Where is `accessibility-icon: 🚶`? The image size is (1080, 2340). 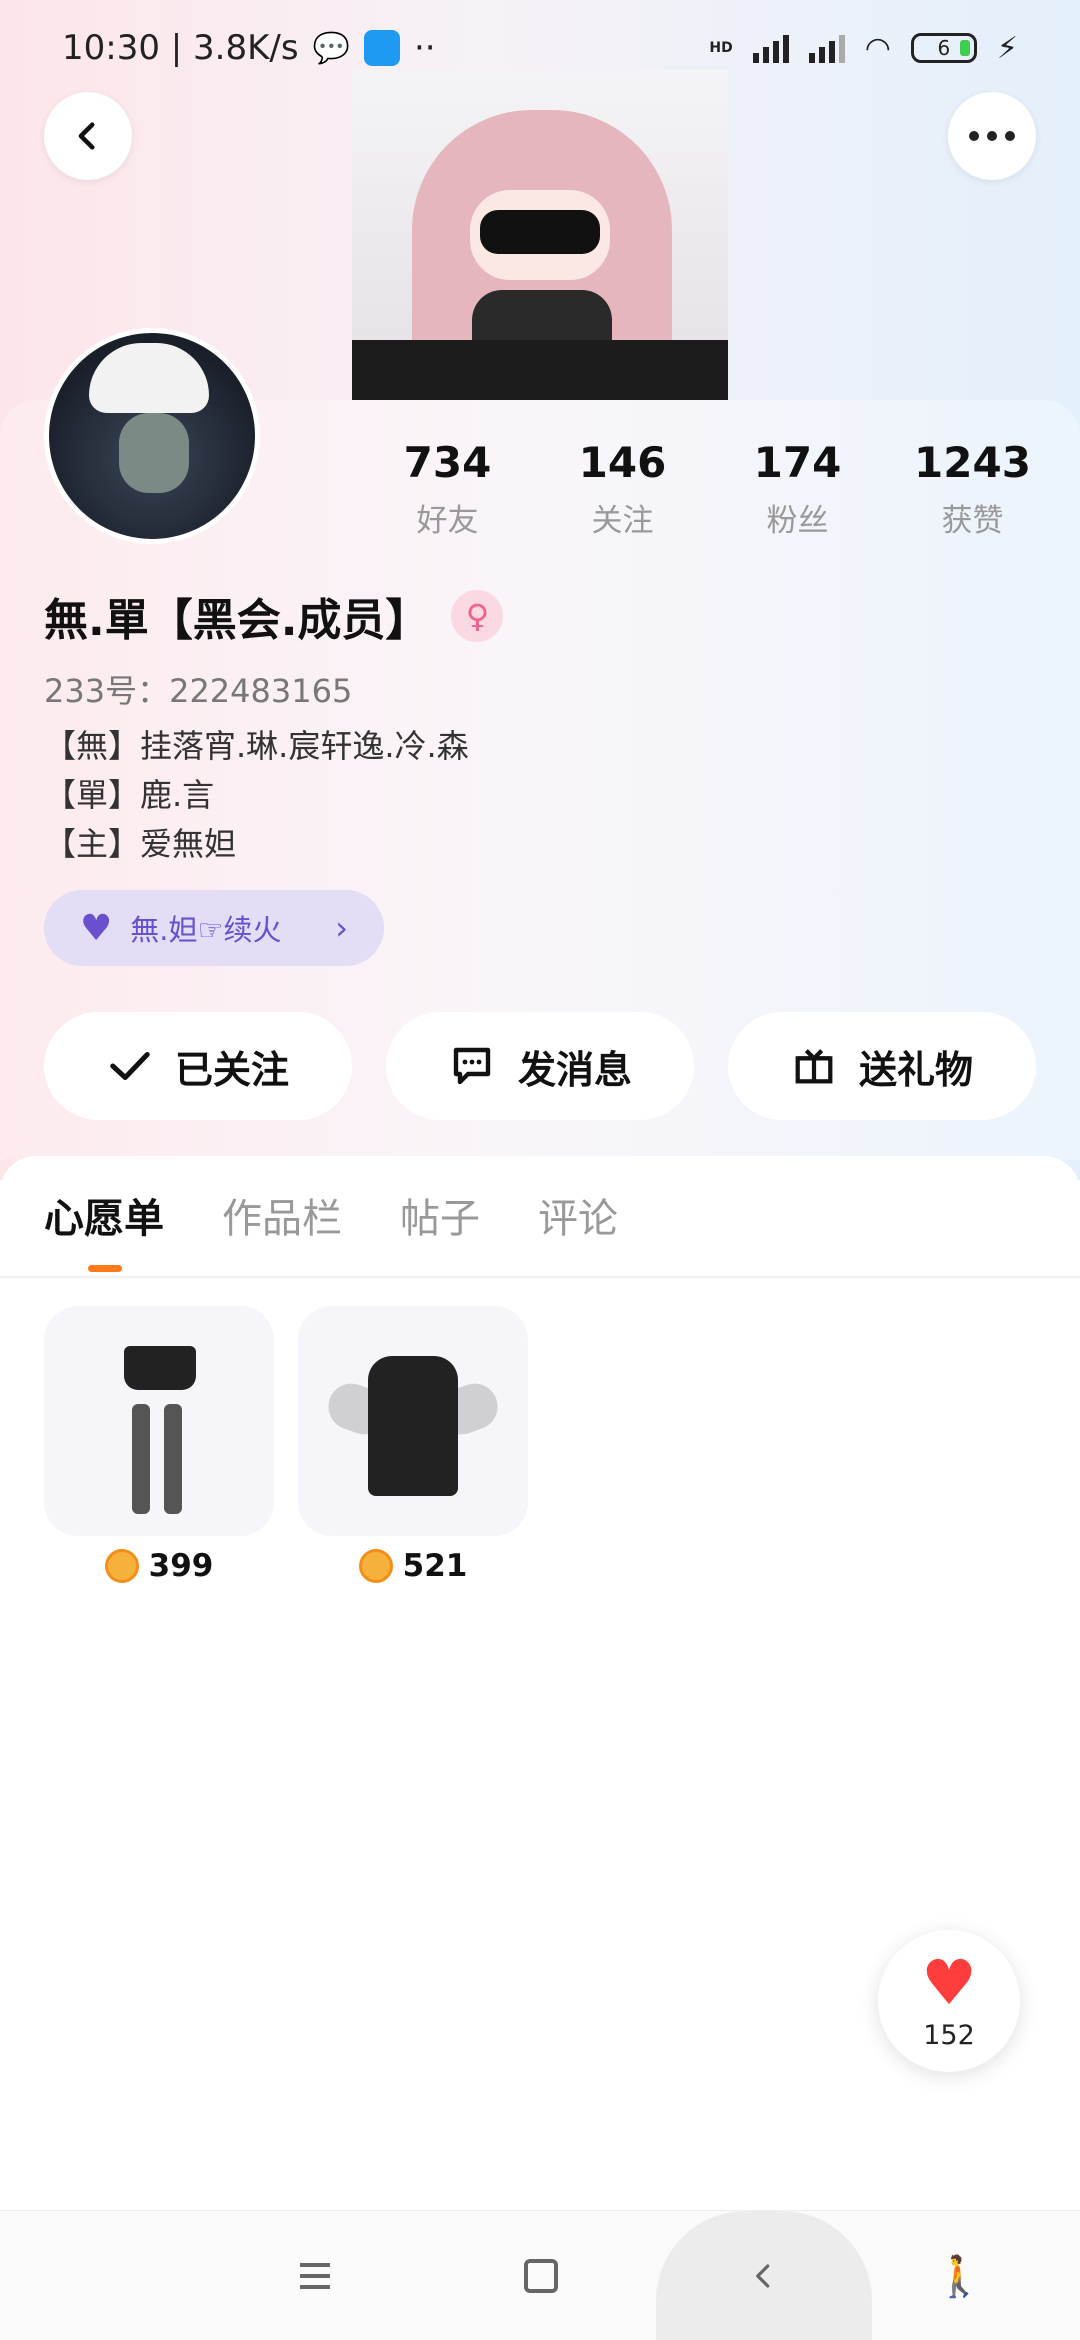
accessibility-icon: 🚶 is located at coordinates (959, 2276).